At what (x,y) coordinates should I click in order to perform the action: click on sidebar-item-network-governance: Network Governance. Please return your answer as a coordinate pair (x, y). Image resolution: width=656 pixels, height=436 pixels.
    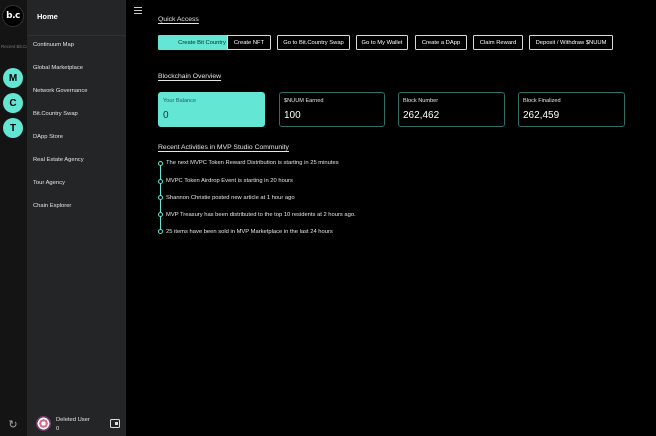
    Looking at the image, I should click on (60, 91).